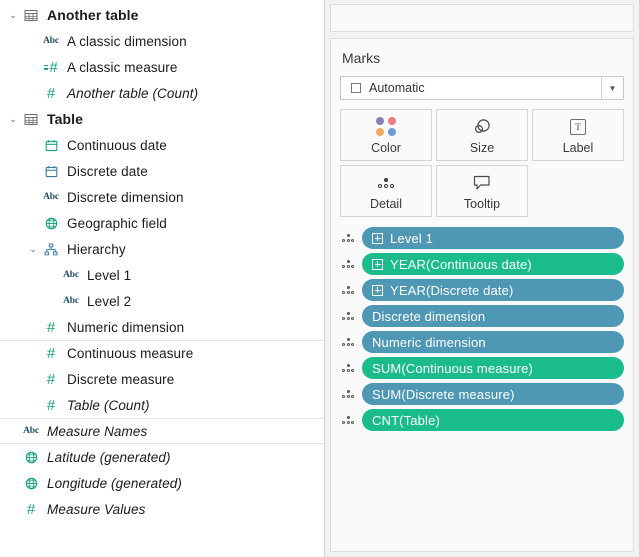 The width and height of the screenshot is (639, 557). I want to click on field-label: Numeric dimension, so click(126, 327).